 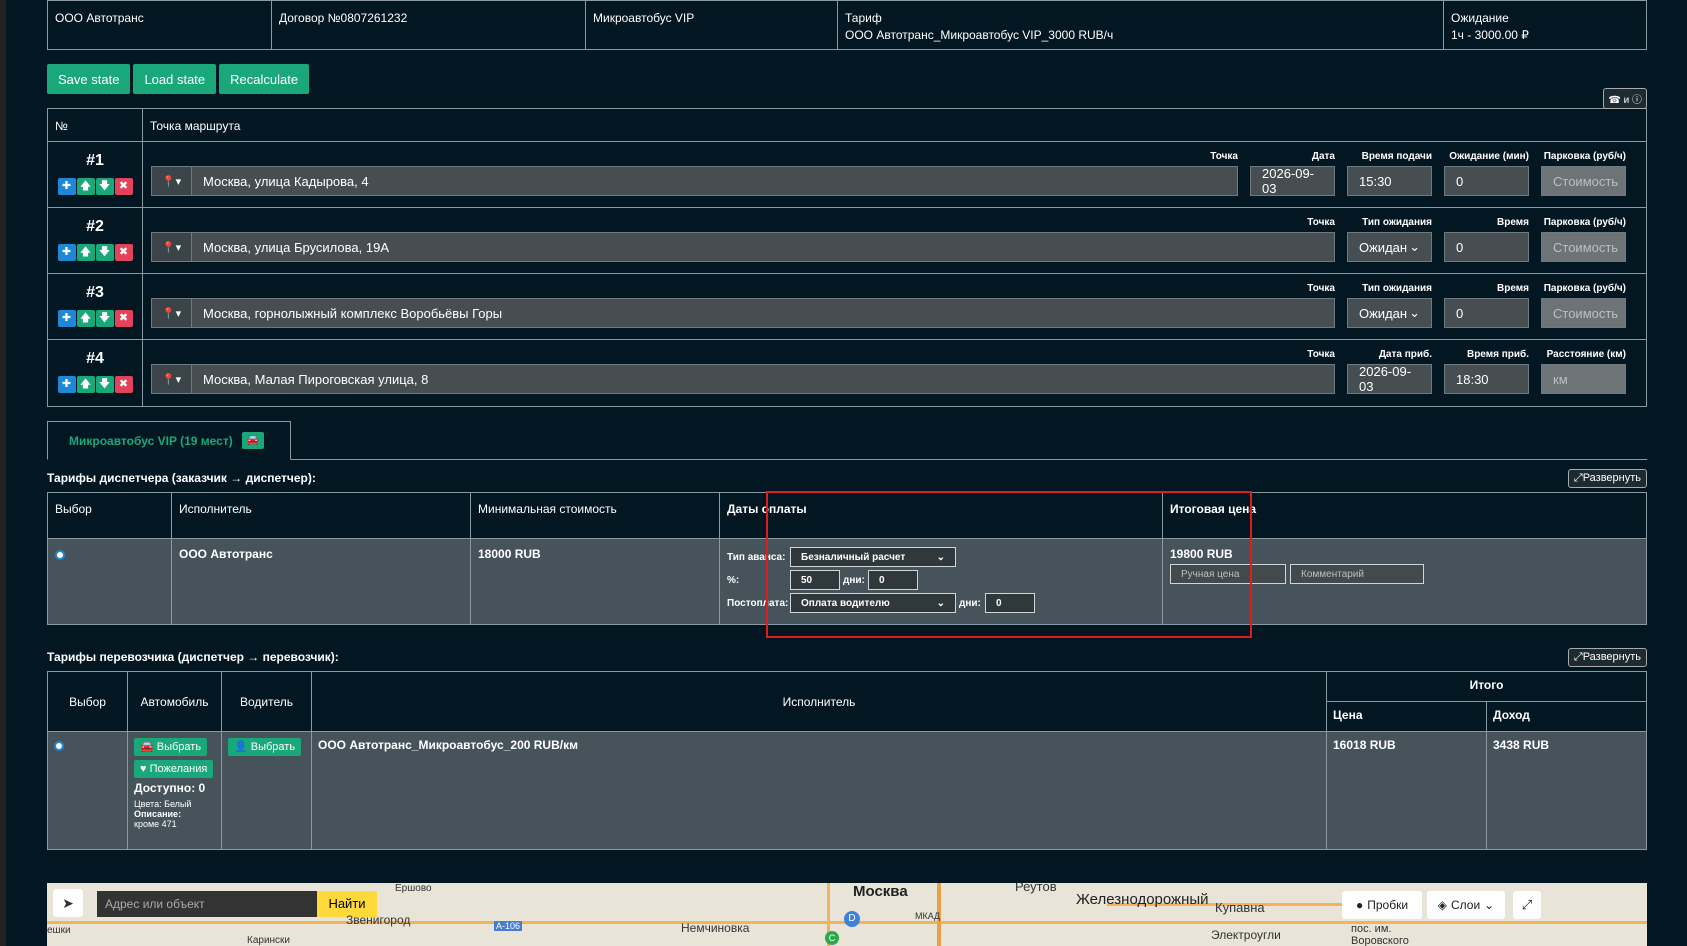 What do you see at coordinates (89, 79) in the screenshot?
I see `save-state-button: Save state` at bounding box center [89, 79].